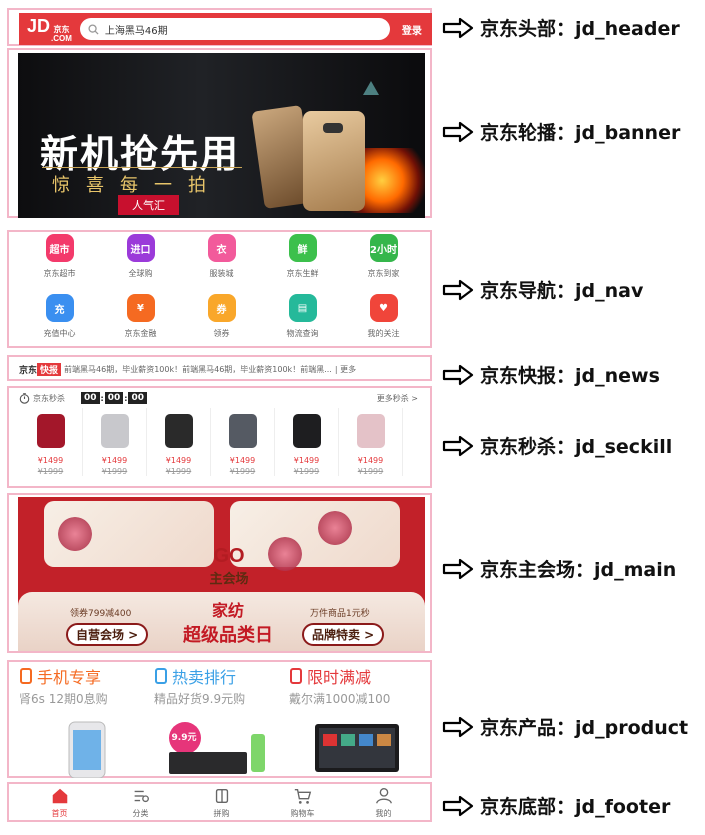 This screenshot has height=835, width=705. What do you see at coordinates (26, 676) in the screenshot?
I see `phone-icon` at bounding box center [26, 676].